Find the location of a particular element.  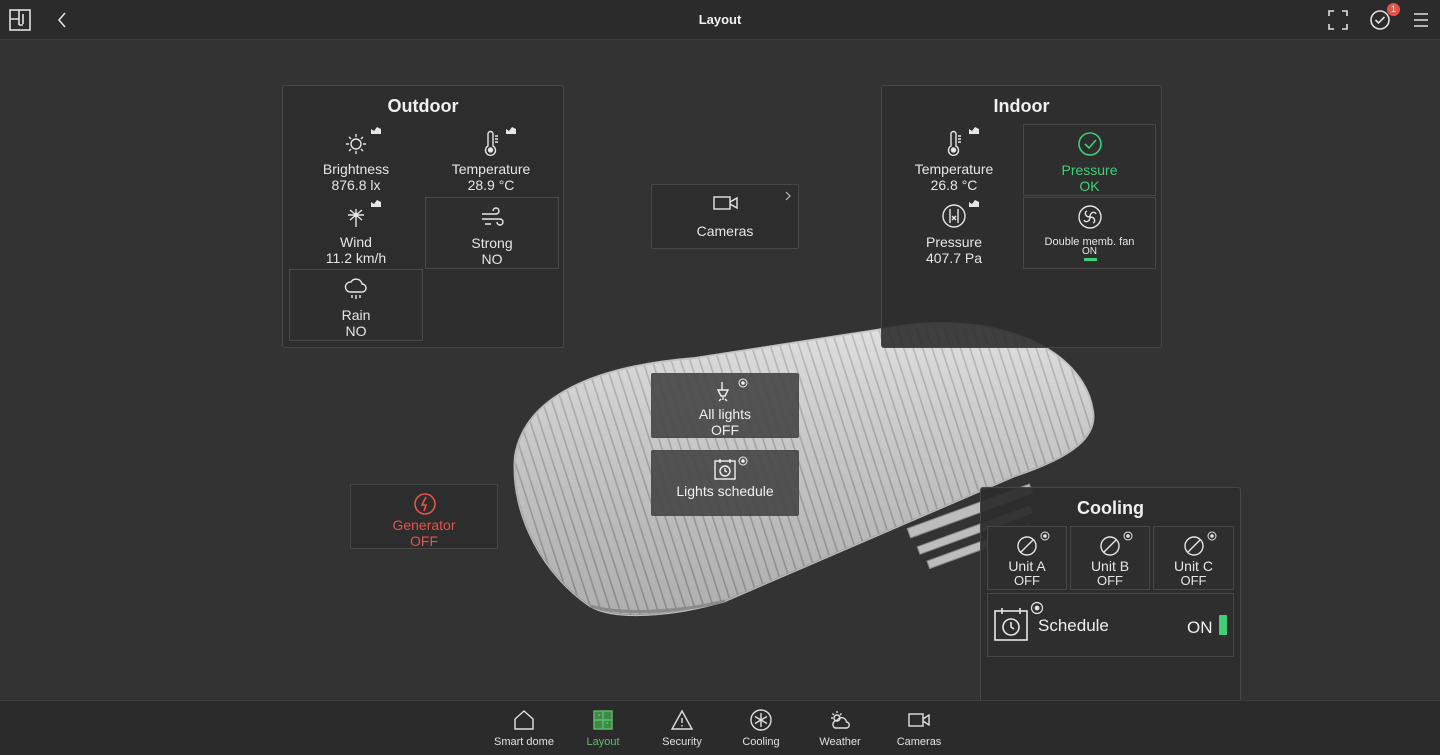

fullscreen-icon is located at coordinates (1338, 20).